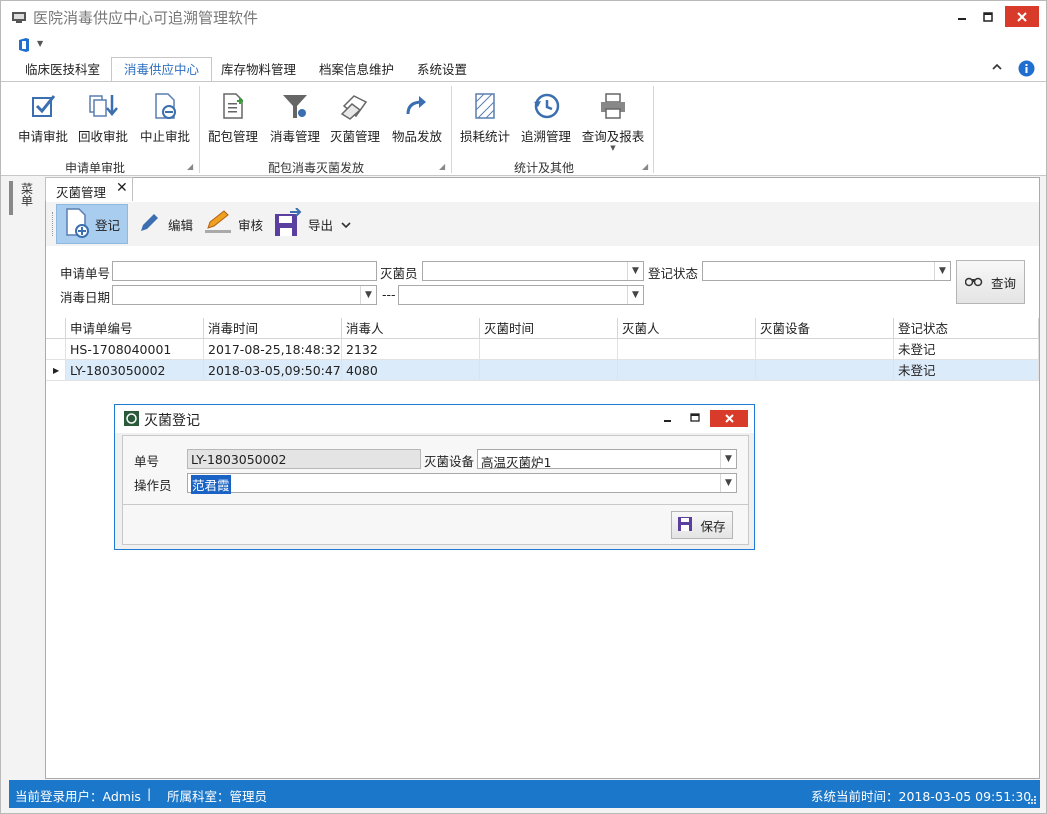 This screenshot has height=814, width=1047. What do you see at coordinates (825, 328) in the screenshot?
I see `column-header: 灭菌设备` at bounding box center [825, 328].